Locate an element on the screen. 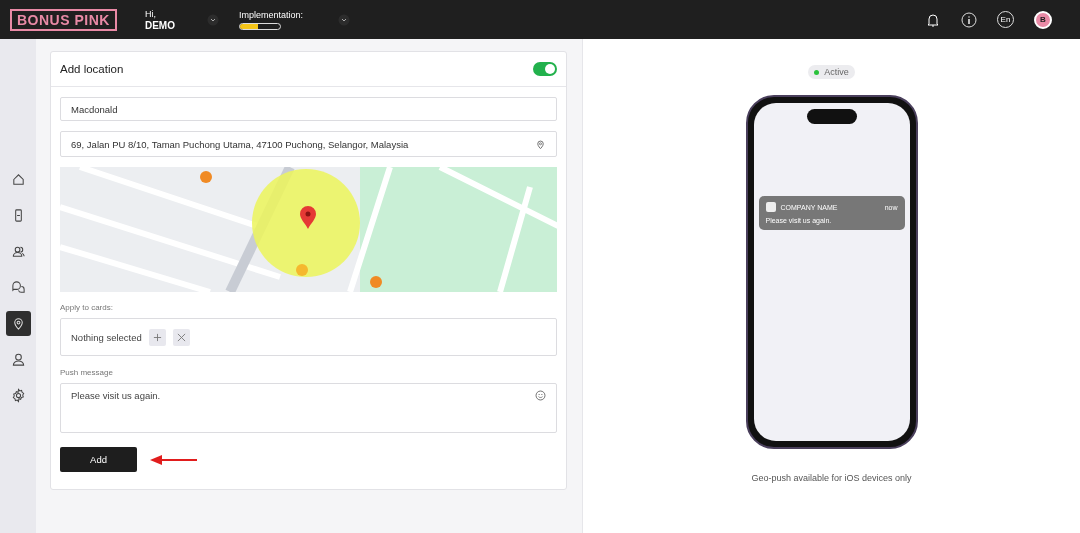  clear-button is located at coordinates (181, 337).